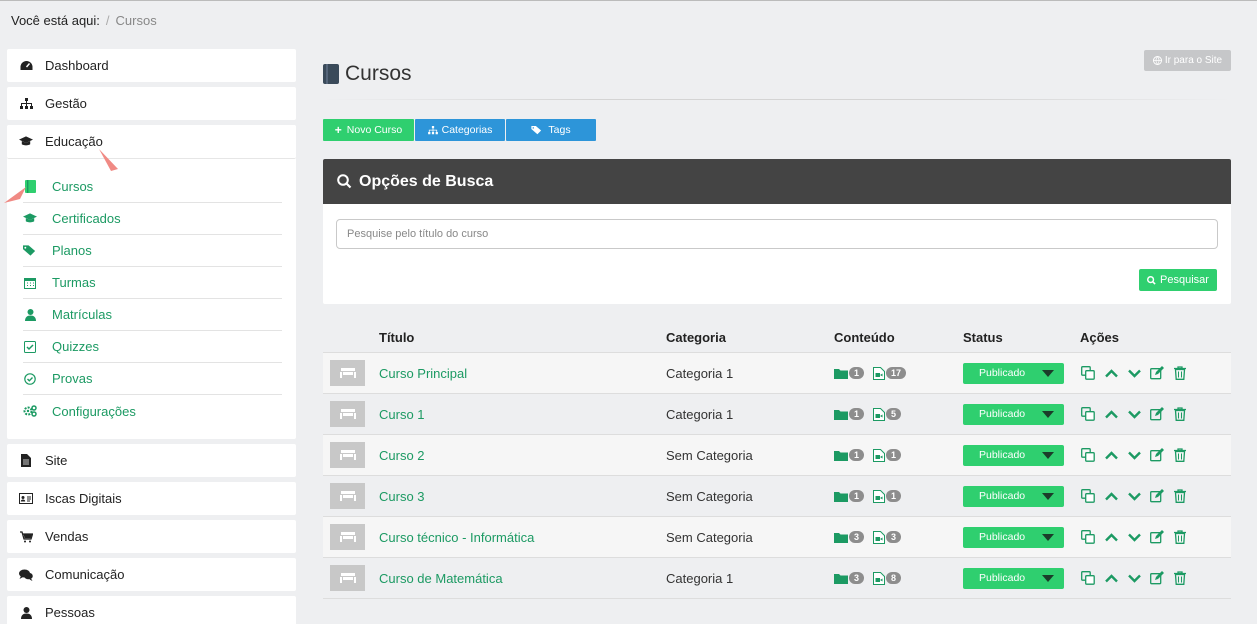 This screenshot has height=624, width=1257. What do you see at coordinates (151, 65) in the screenshot?
I see `sidebar-item-dashboard: Dashboard` at bounding box center [151, 65].